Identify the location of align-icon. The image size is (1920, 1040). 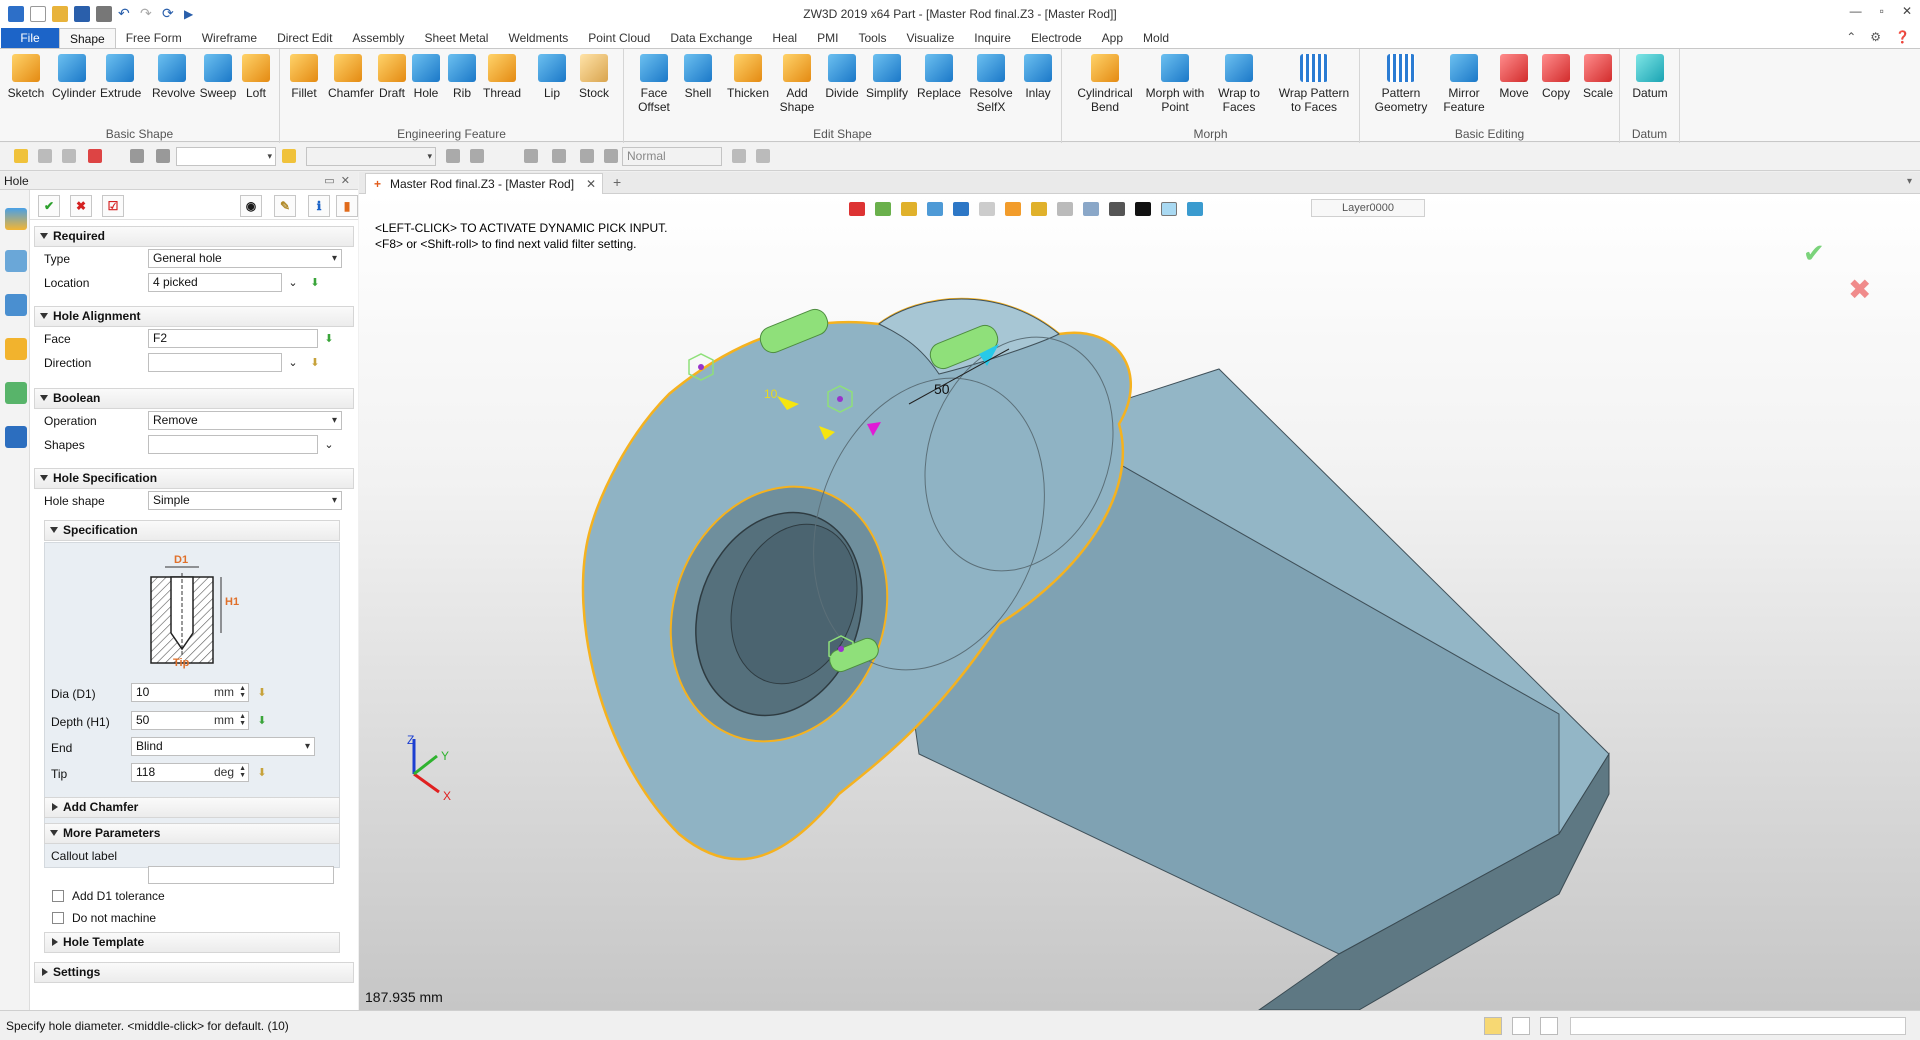
(453, 156).